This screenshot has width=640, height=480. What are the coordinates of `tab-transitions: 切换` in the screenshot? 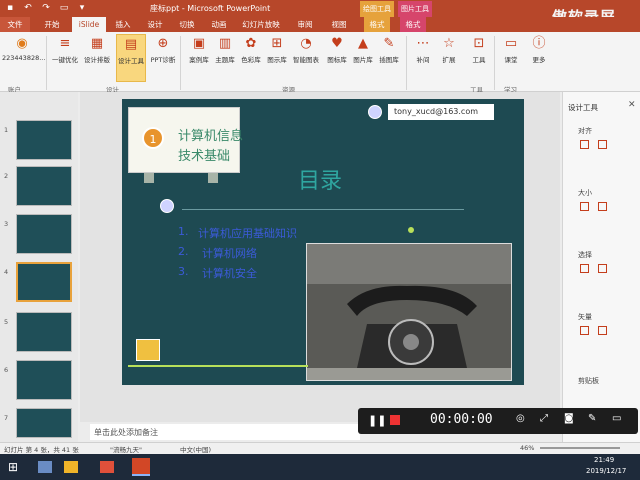 It's located at (187, 24).